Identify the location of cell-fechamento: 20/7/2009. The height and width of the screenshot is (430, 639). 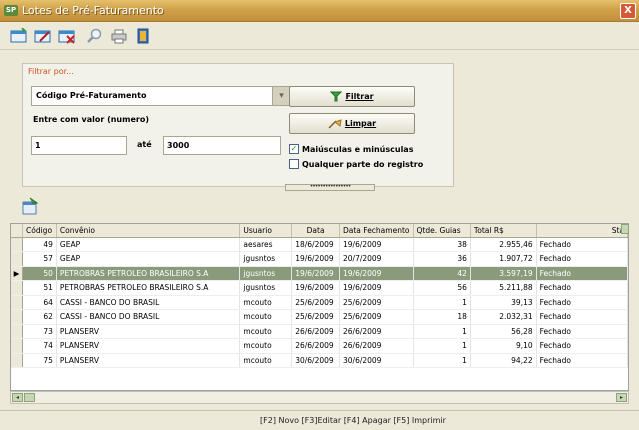
(376, 259).